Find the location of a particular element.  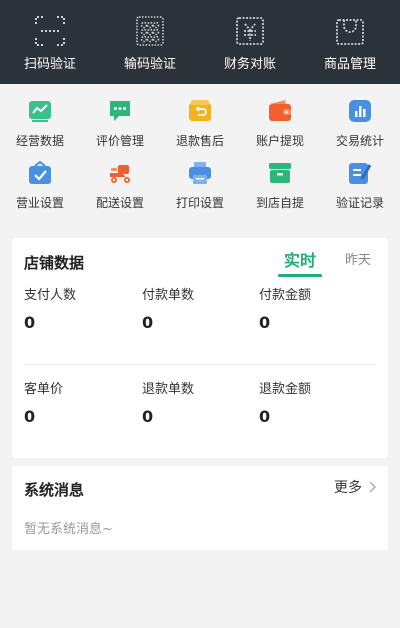

print-settings-button: 打印设置 is located at coordinates (200, 196).